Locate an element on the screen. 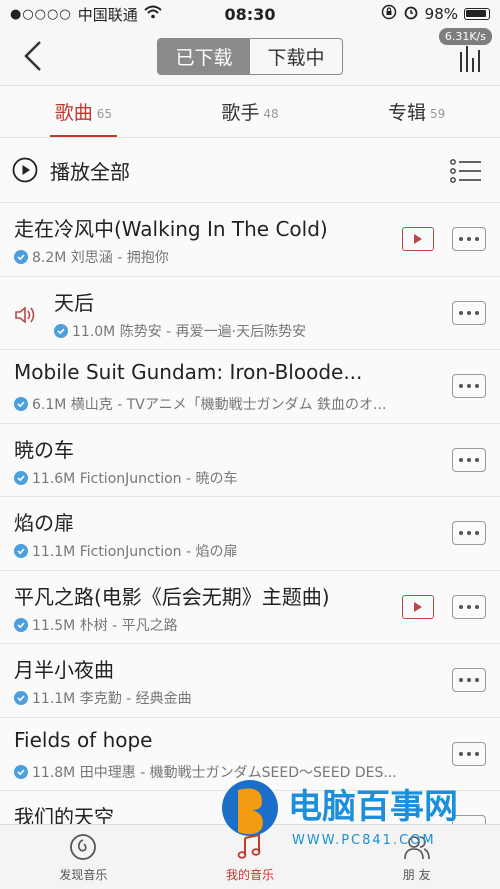 The width and height of the screenshot is (500, 889). song-row: 月半小夜曲 11.1M 李克勤 - 经典金曲 is located at coordinates (250, 681).